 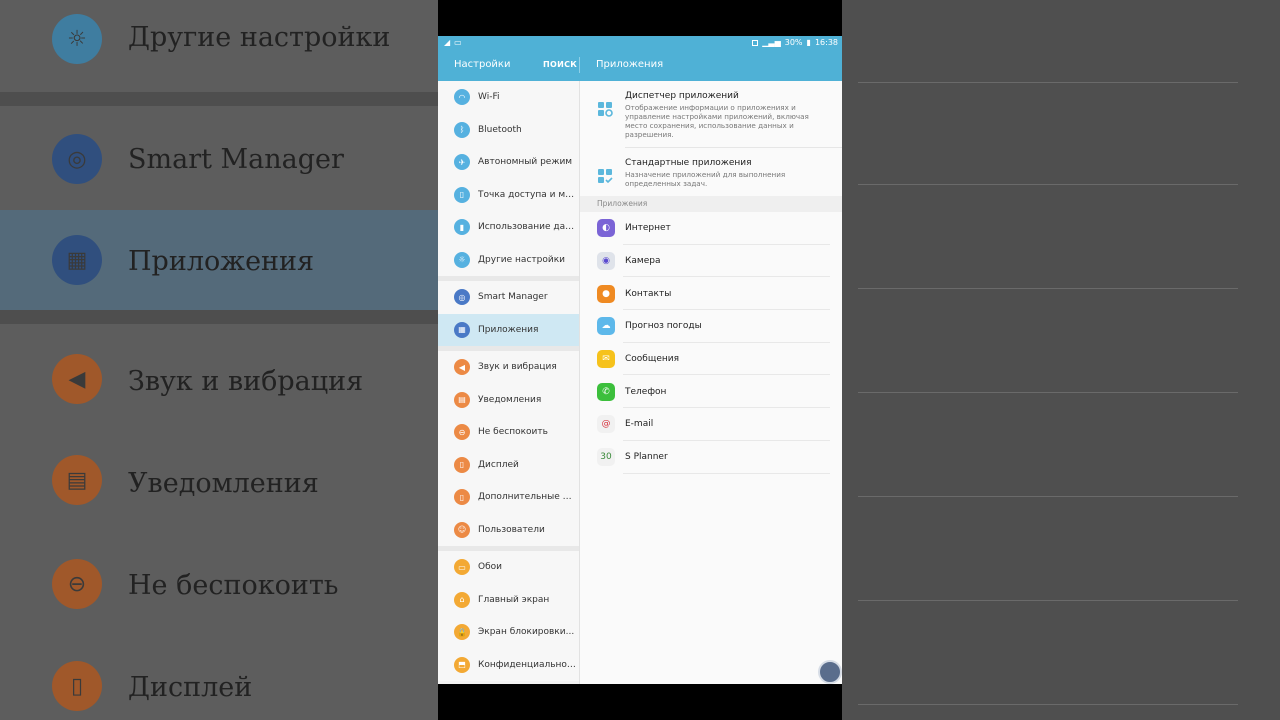 I want to click on nav-item: ▤ Уведомления, so click(x=508, y=400).